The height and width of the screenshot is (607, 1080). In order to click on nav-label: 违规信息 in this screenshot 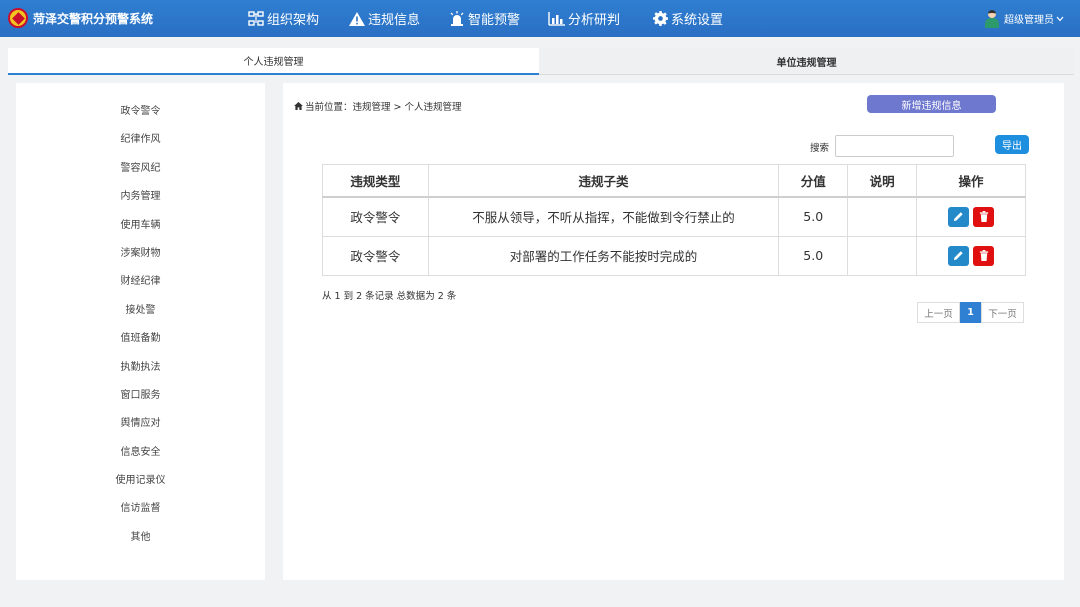, I will do `click(394, 20)`.